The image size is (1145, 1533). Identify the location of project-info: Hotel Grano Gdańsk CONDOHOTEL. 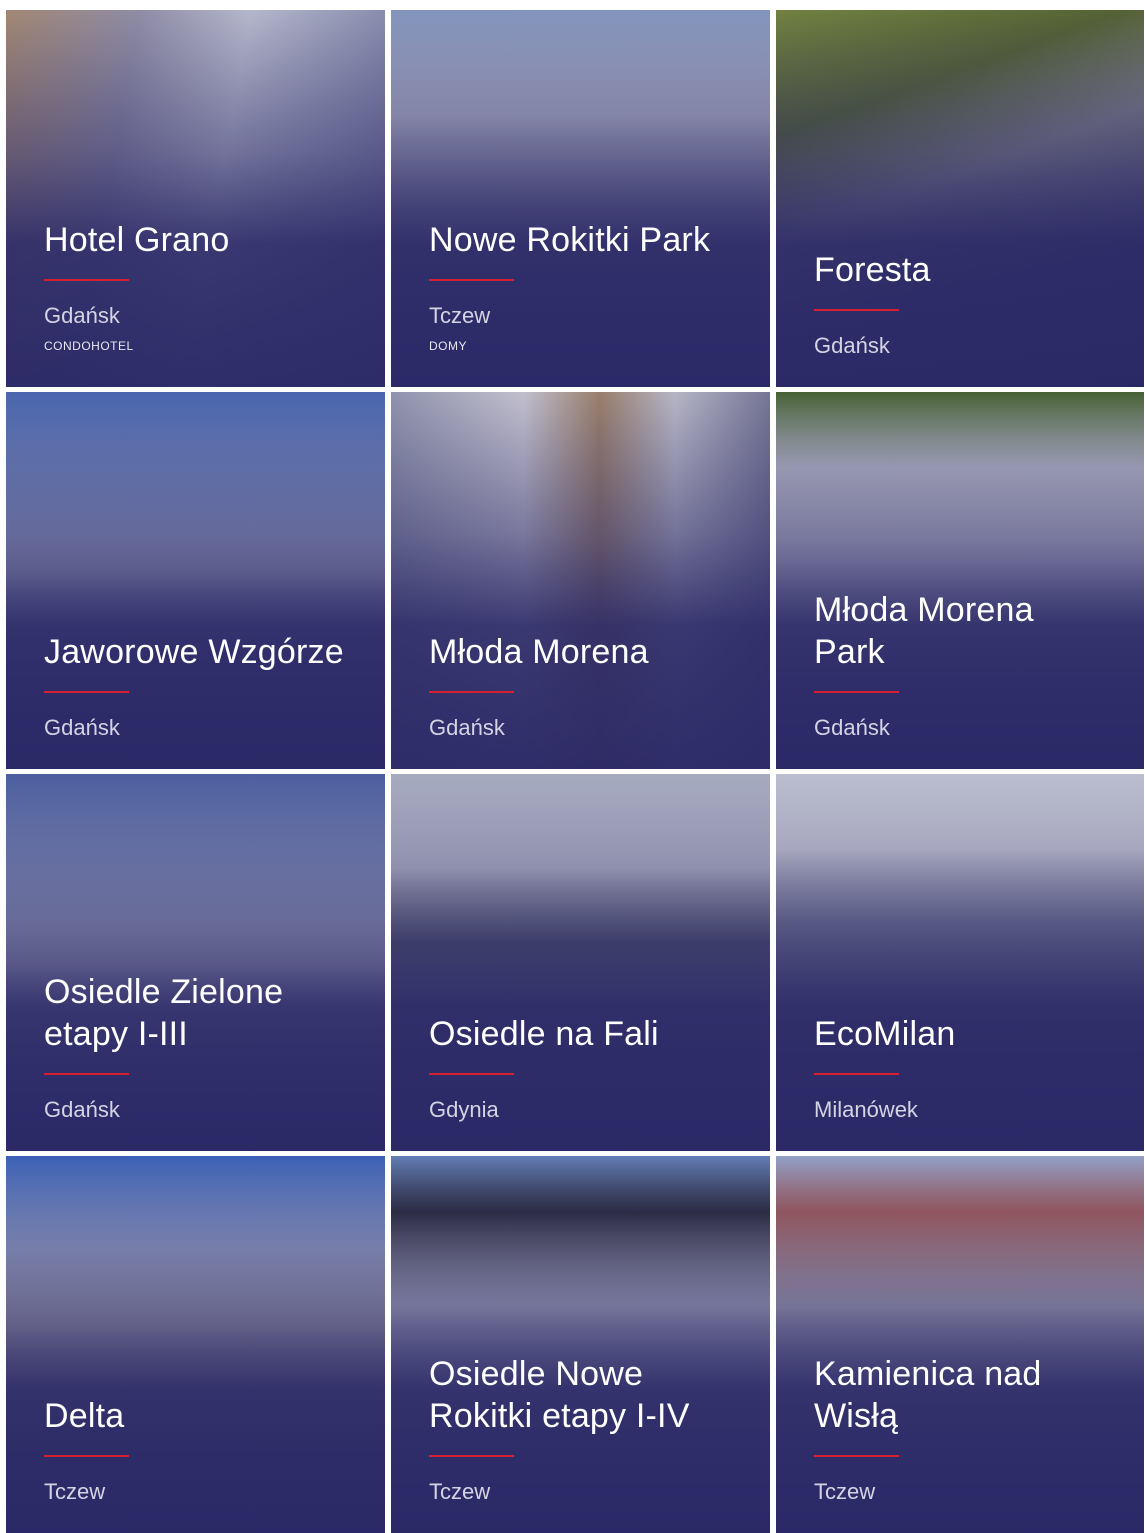
(199, 286).